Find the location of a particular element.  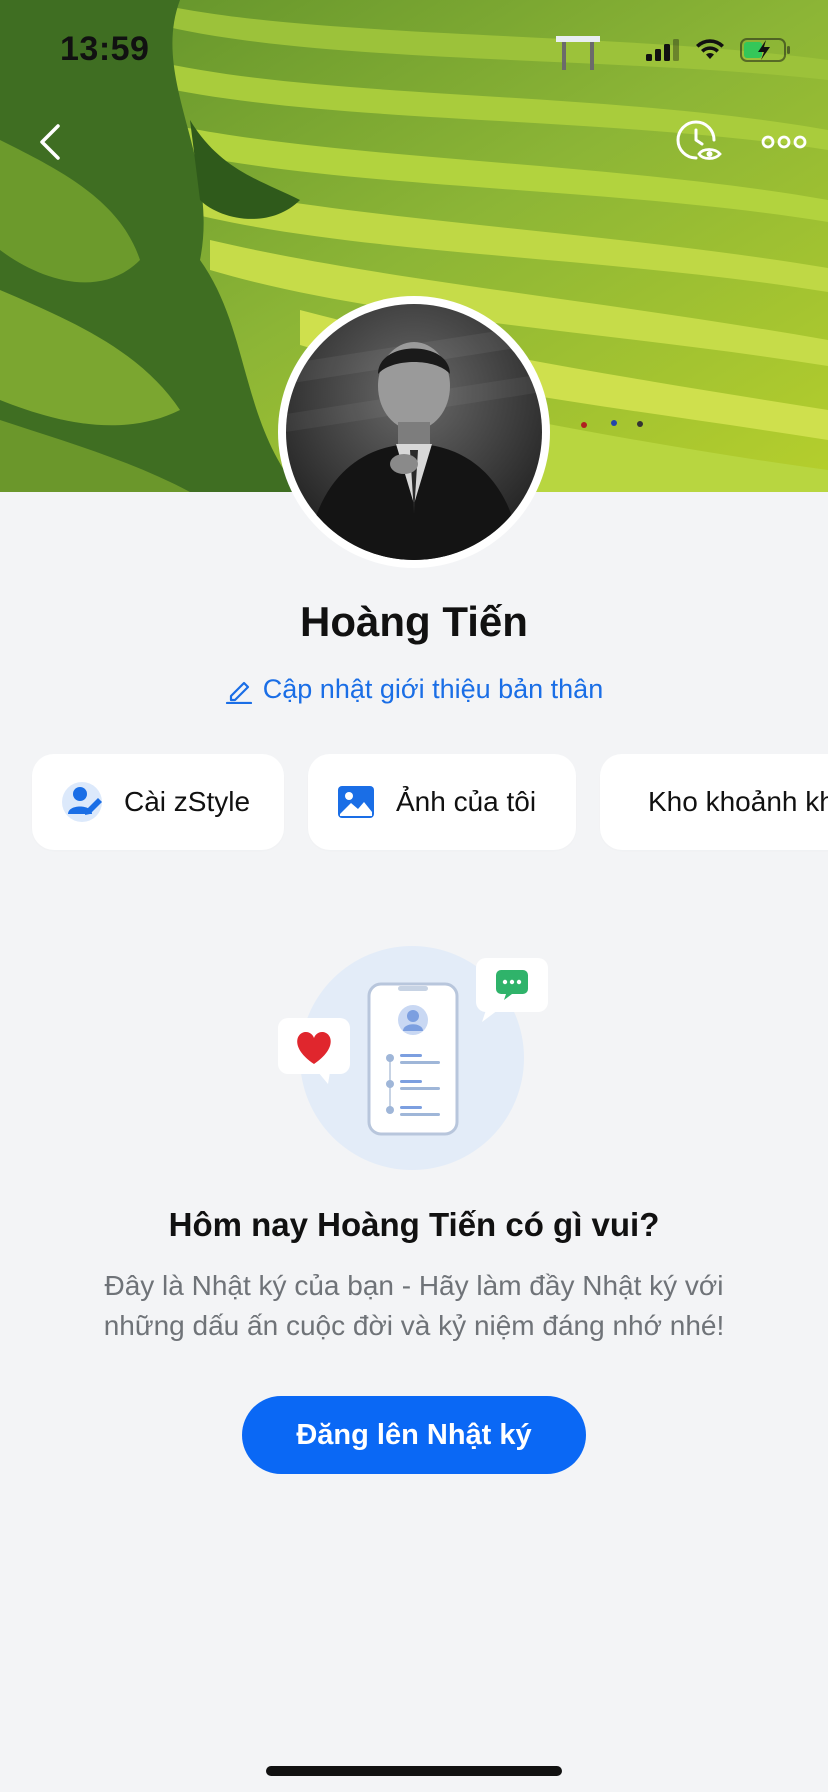

empty-diary-illustration is located at coordinates (413, 1058).